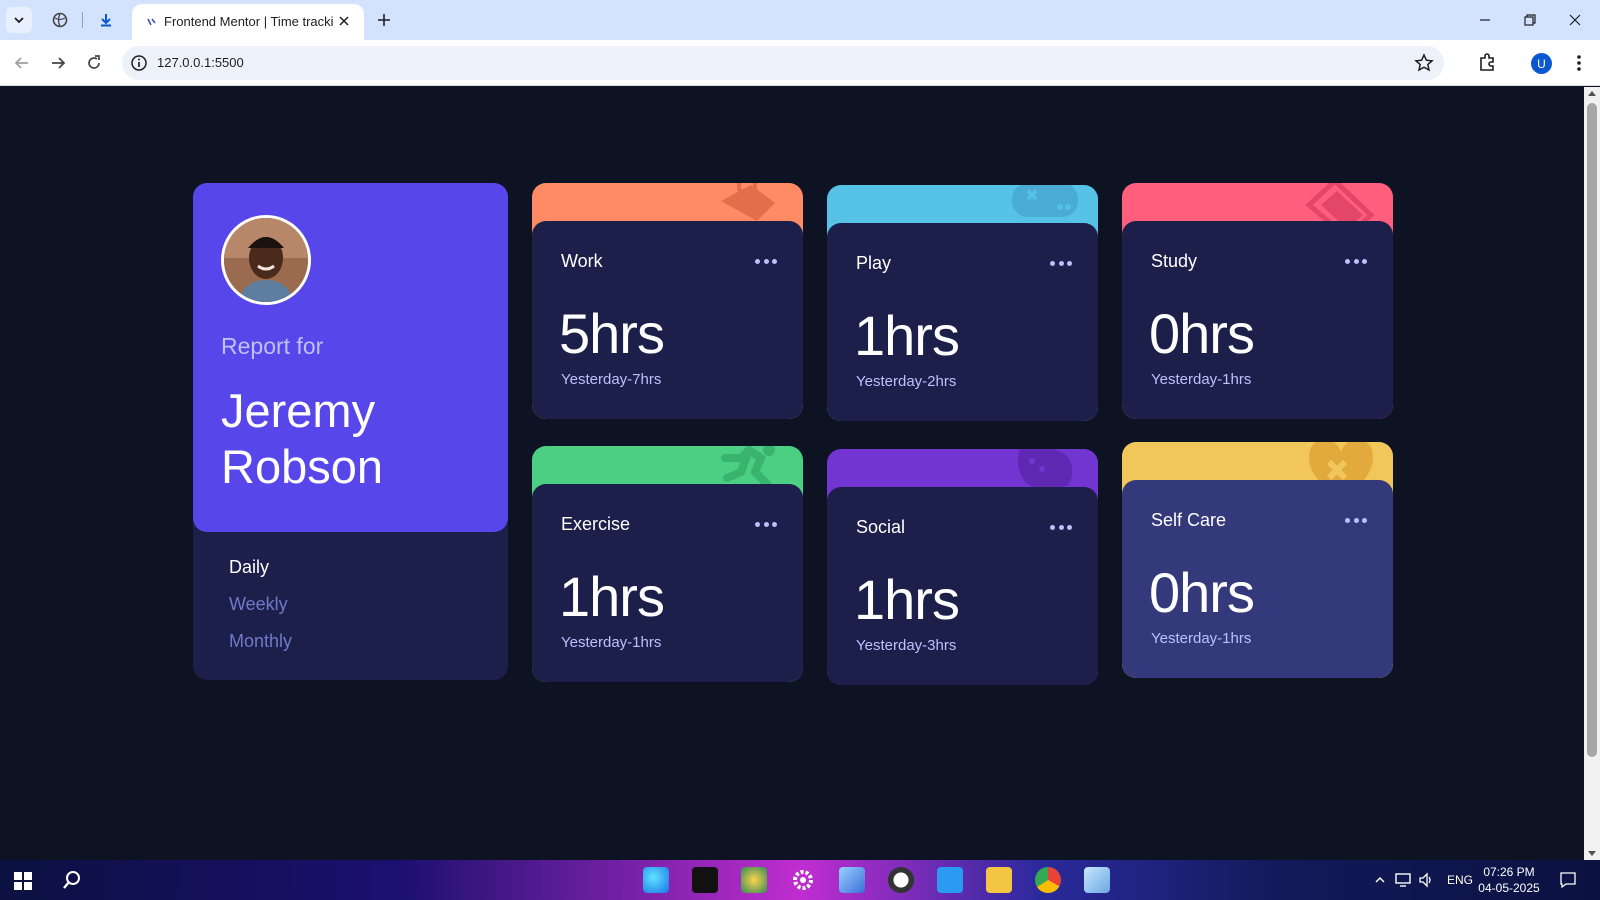 The width and height of the screenshot is (1600, 900). Describe the element at coordinates (999, 880) in the screenshot. I see `file-explorer-taskbar-icon` at that location.